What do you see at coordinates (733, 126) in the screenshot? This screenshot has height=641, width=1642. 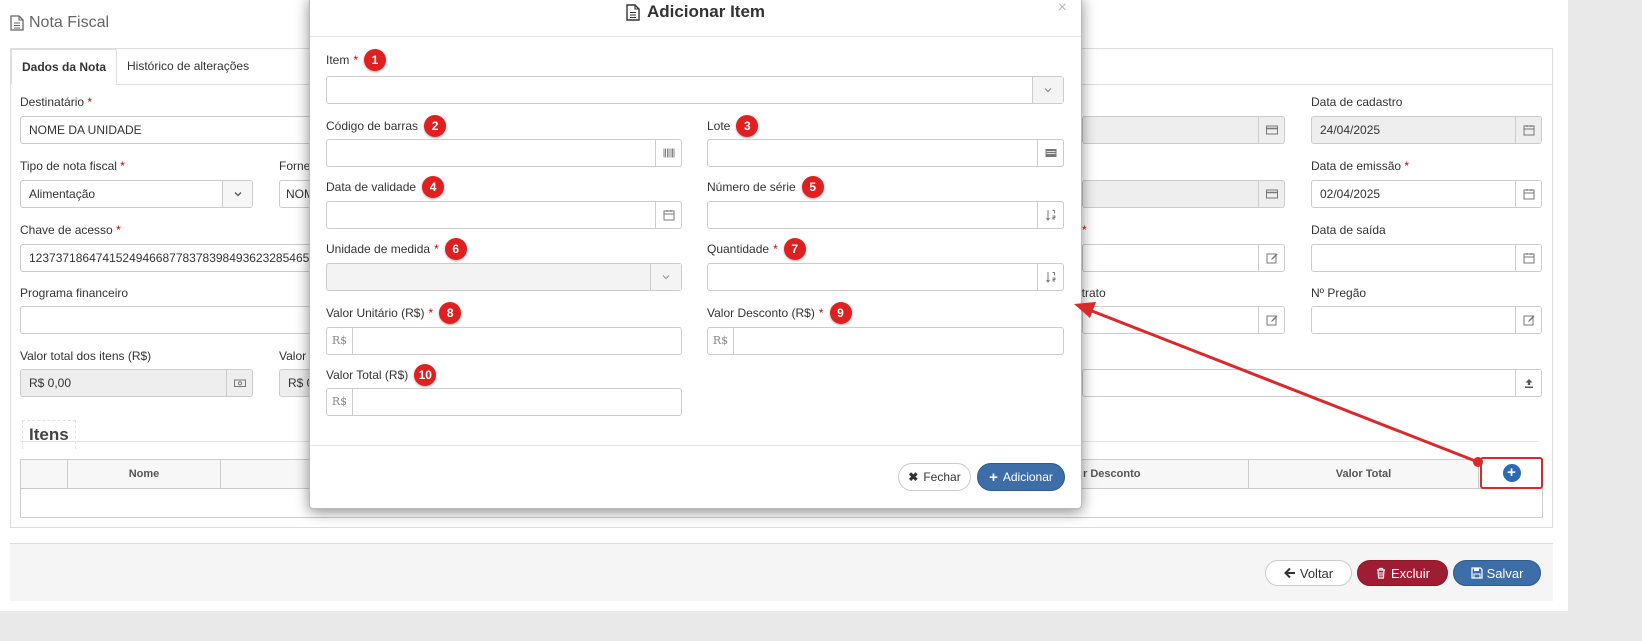 I see `lote-label: Lote 3` at bounding box center [733, 126].